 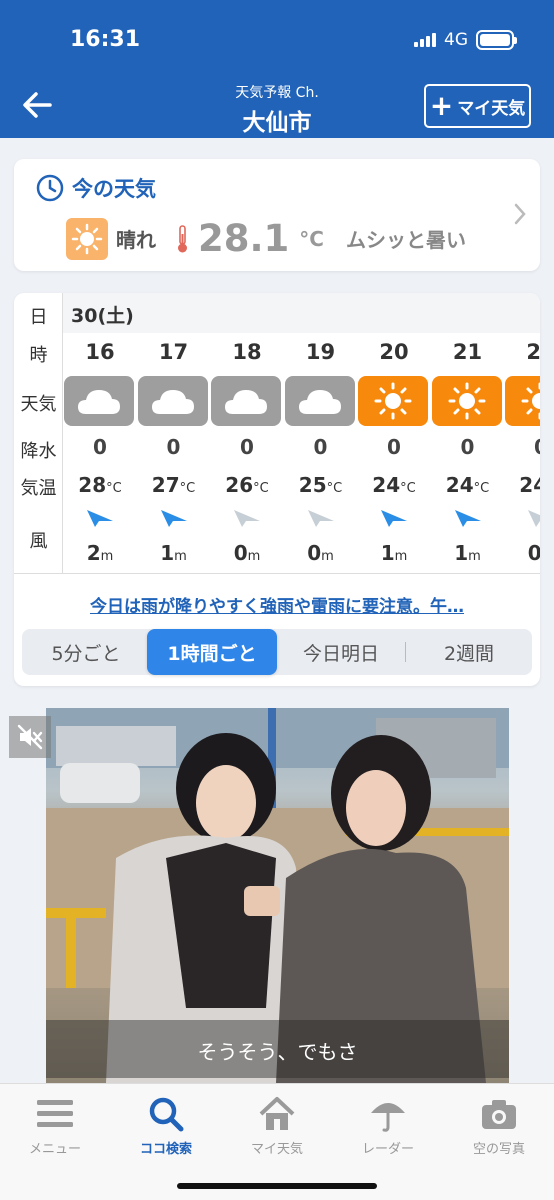 What do you see at coordinates (55, 1113) in the screenshot?
I see `menu-icon` at bounding box center [55, 1113].